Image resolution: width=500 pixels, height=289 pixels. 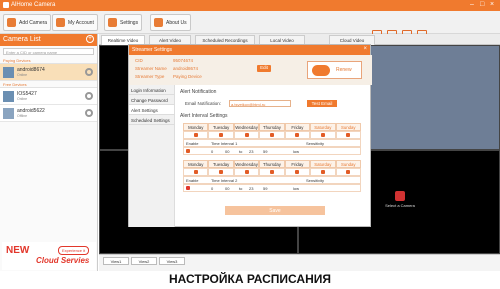 What do you see at coordinates (11, 22) in the screenshot?
I see `add-camera-icon` at bounding box center [11, 22].